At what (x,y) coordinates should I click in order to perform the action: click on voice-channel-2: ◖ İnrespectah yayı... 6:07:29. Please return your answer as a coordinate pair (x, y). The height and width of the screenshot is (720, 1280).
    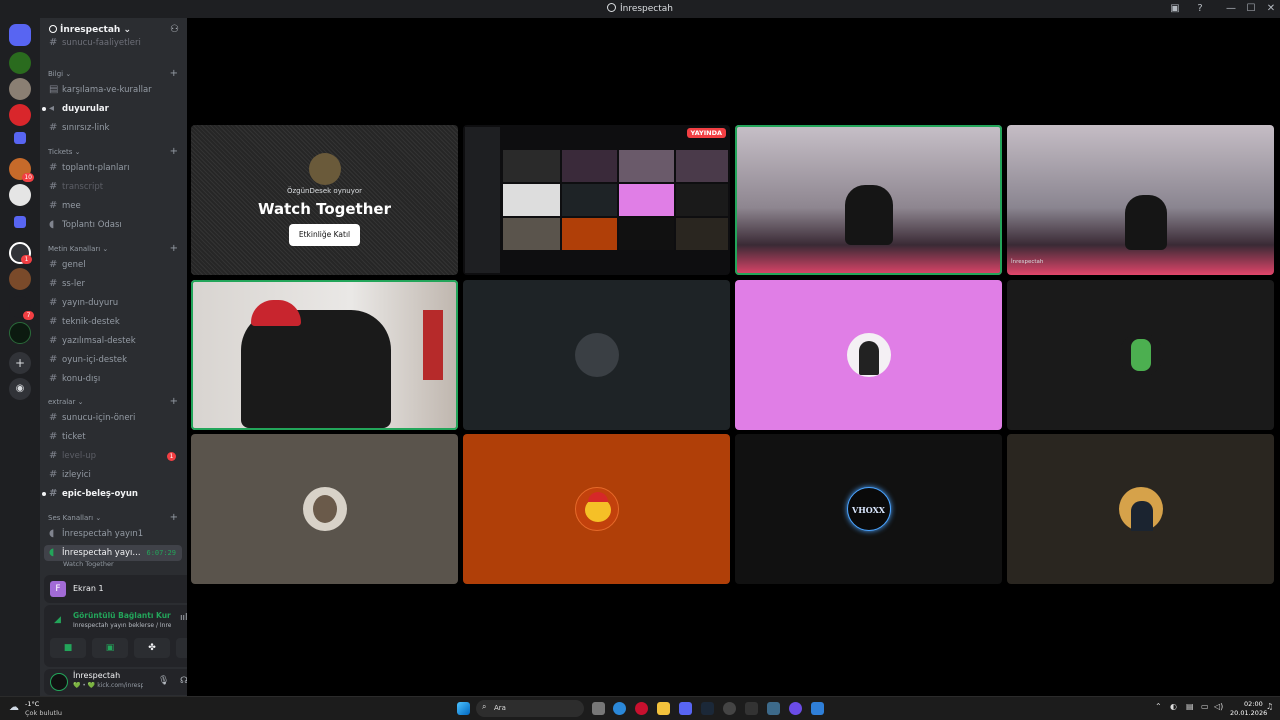
    Looking at the image, I should click on (113, 553).